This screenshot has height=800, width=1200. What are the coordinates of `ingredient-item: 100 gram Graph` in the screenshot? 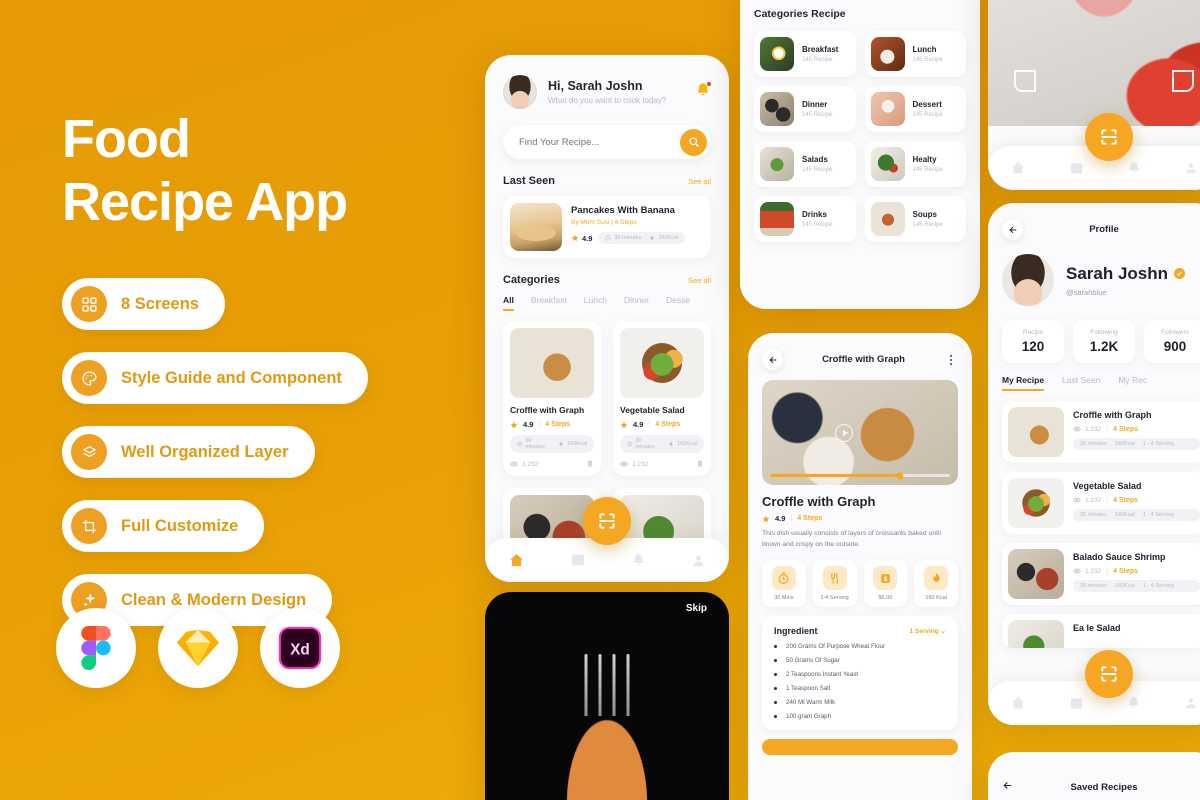 It's located at (860, 716).